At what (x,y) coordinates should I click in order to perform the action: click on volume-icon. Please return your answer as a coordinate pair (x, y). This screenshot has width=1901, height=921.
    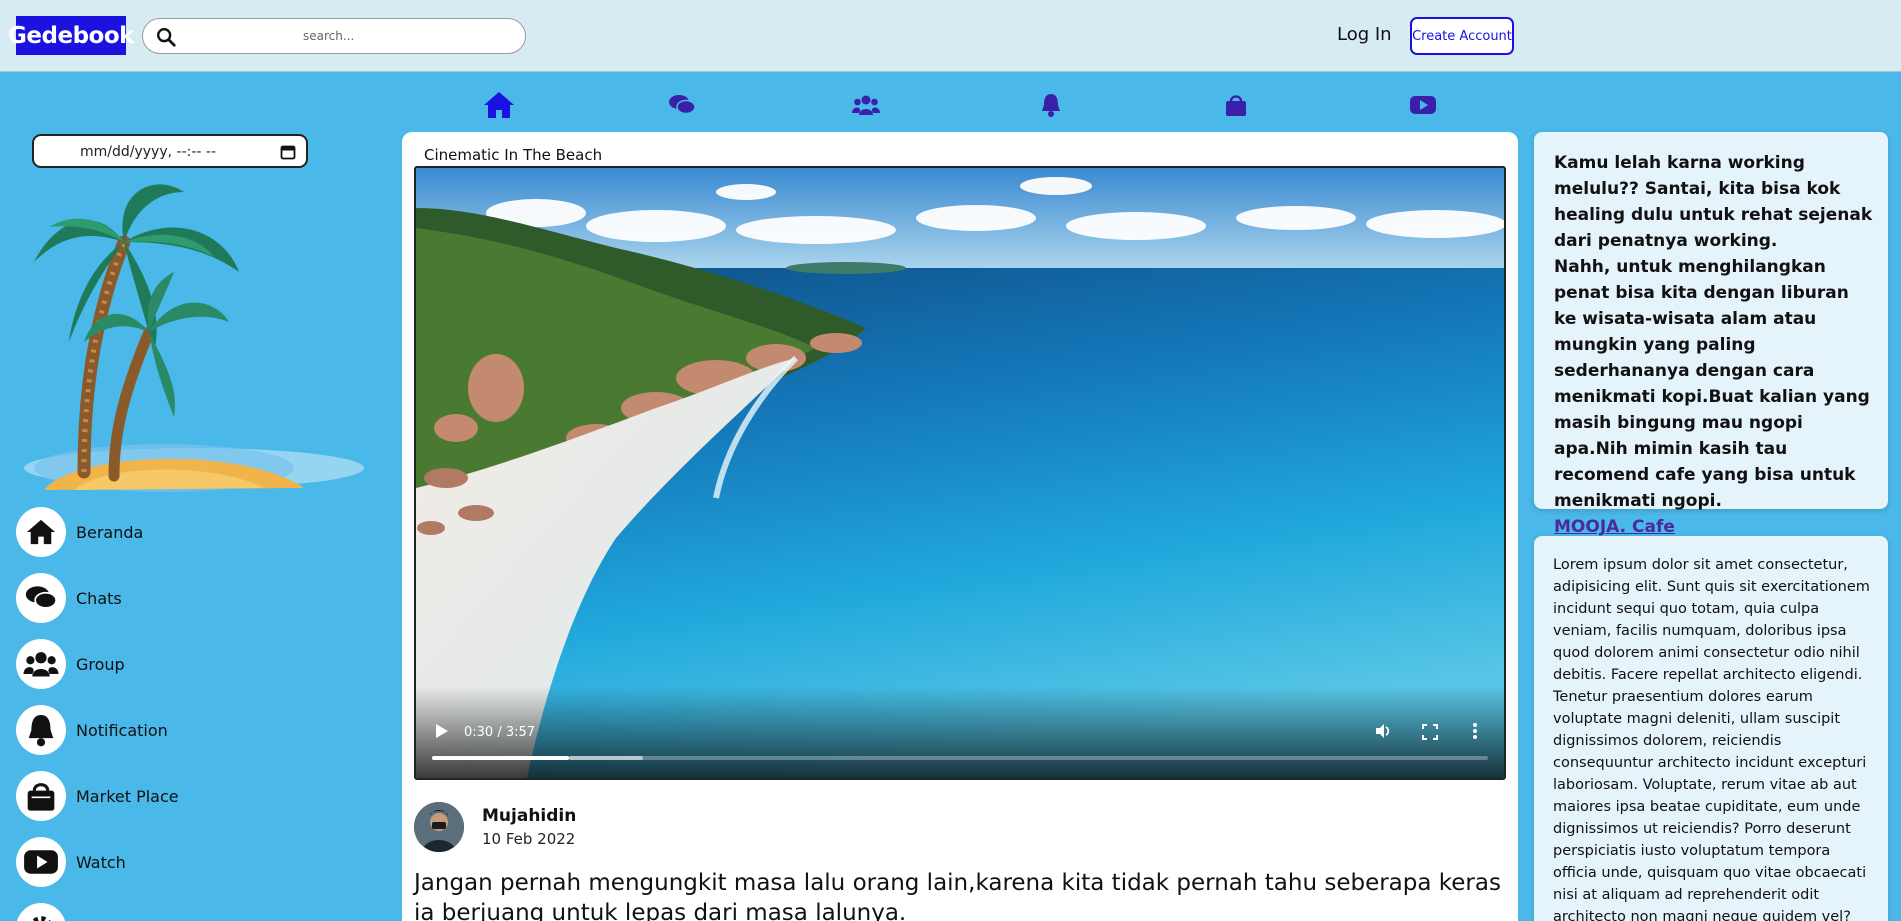
    Looking at the image, I should click on (1383, 731).